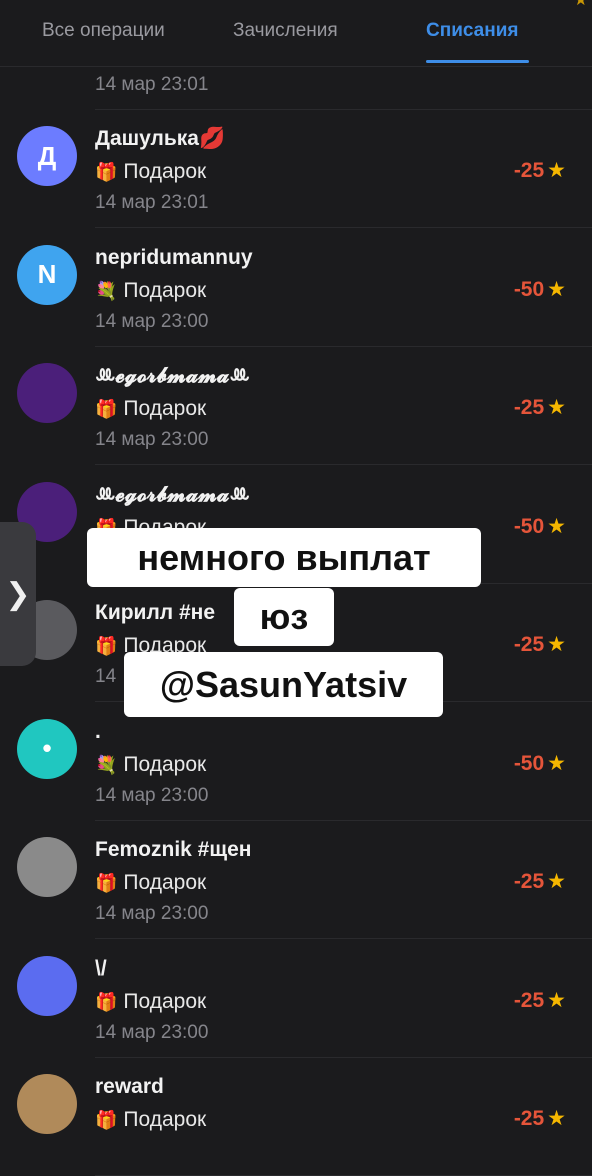 Image resolution: width=592 pixels, height=1176 pixels. Describe the element at coordinates (285, 31) in the screenshot. I see `tab-income: Зачисления` at that location.